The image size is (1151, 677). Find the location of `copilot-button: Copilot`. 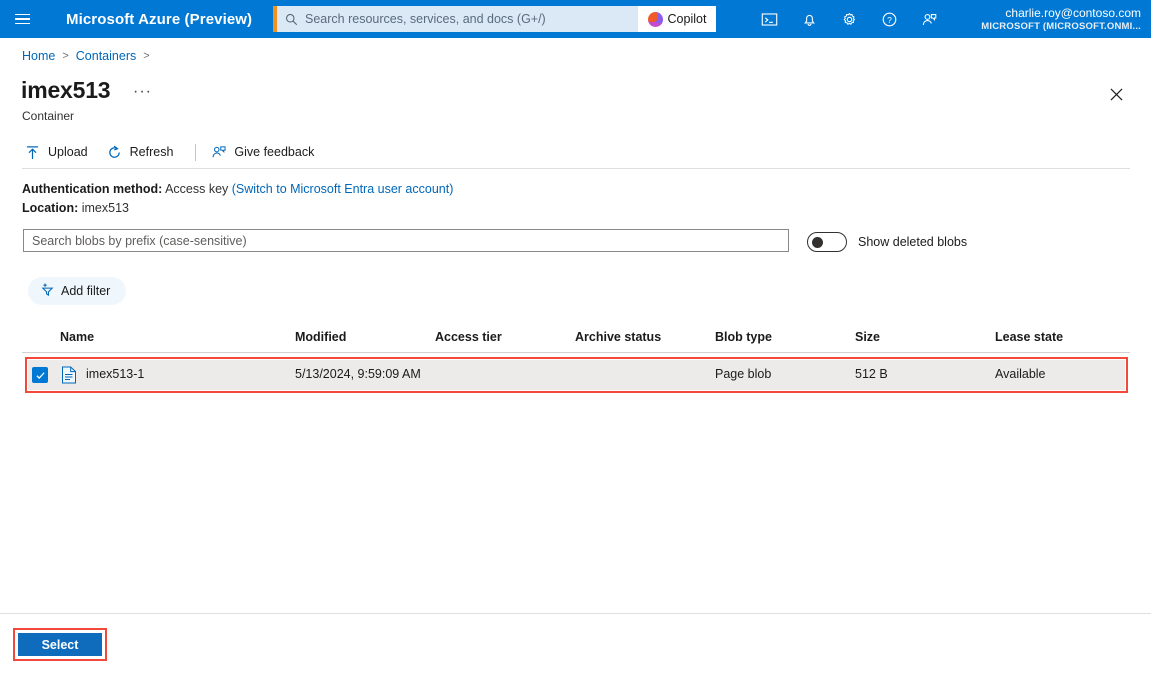

copilot-button: Copilot is located at coordinates (677, 19).